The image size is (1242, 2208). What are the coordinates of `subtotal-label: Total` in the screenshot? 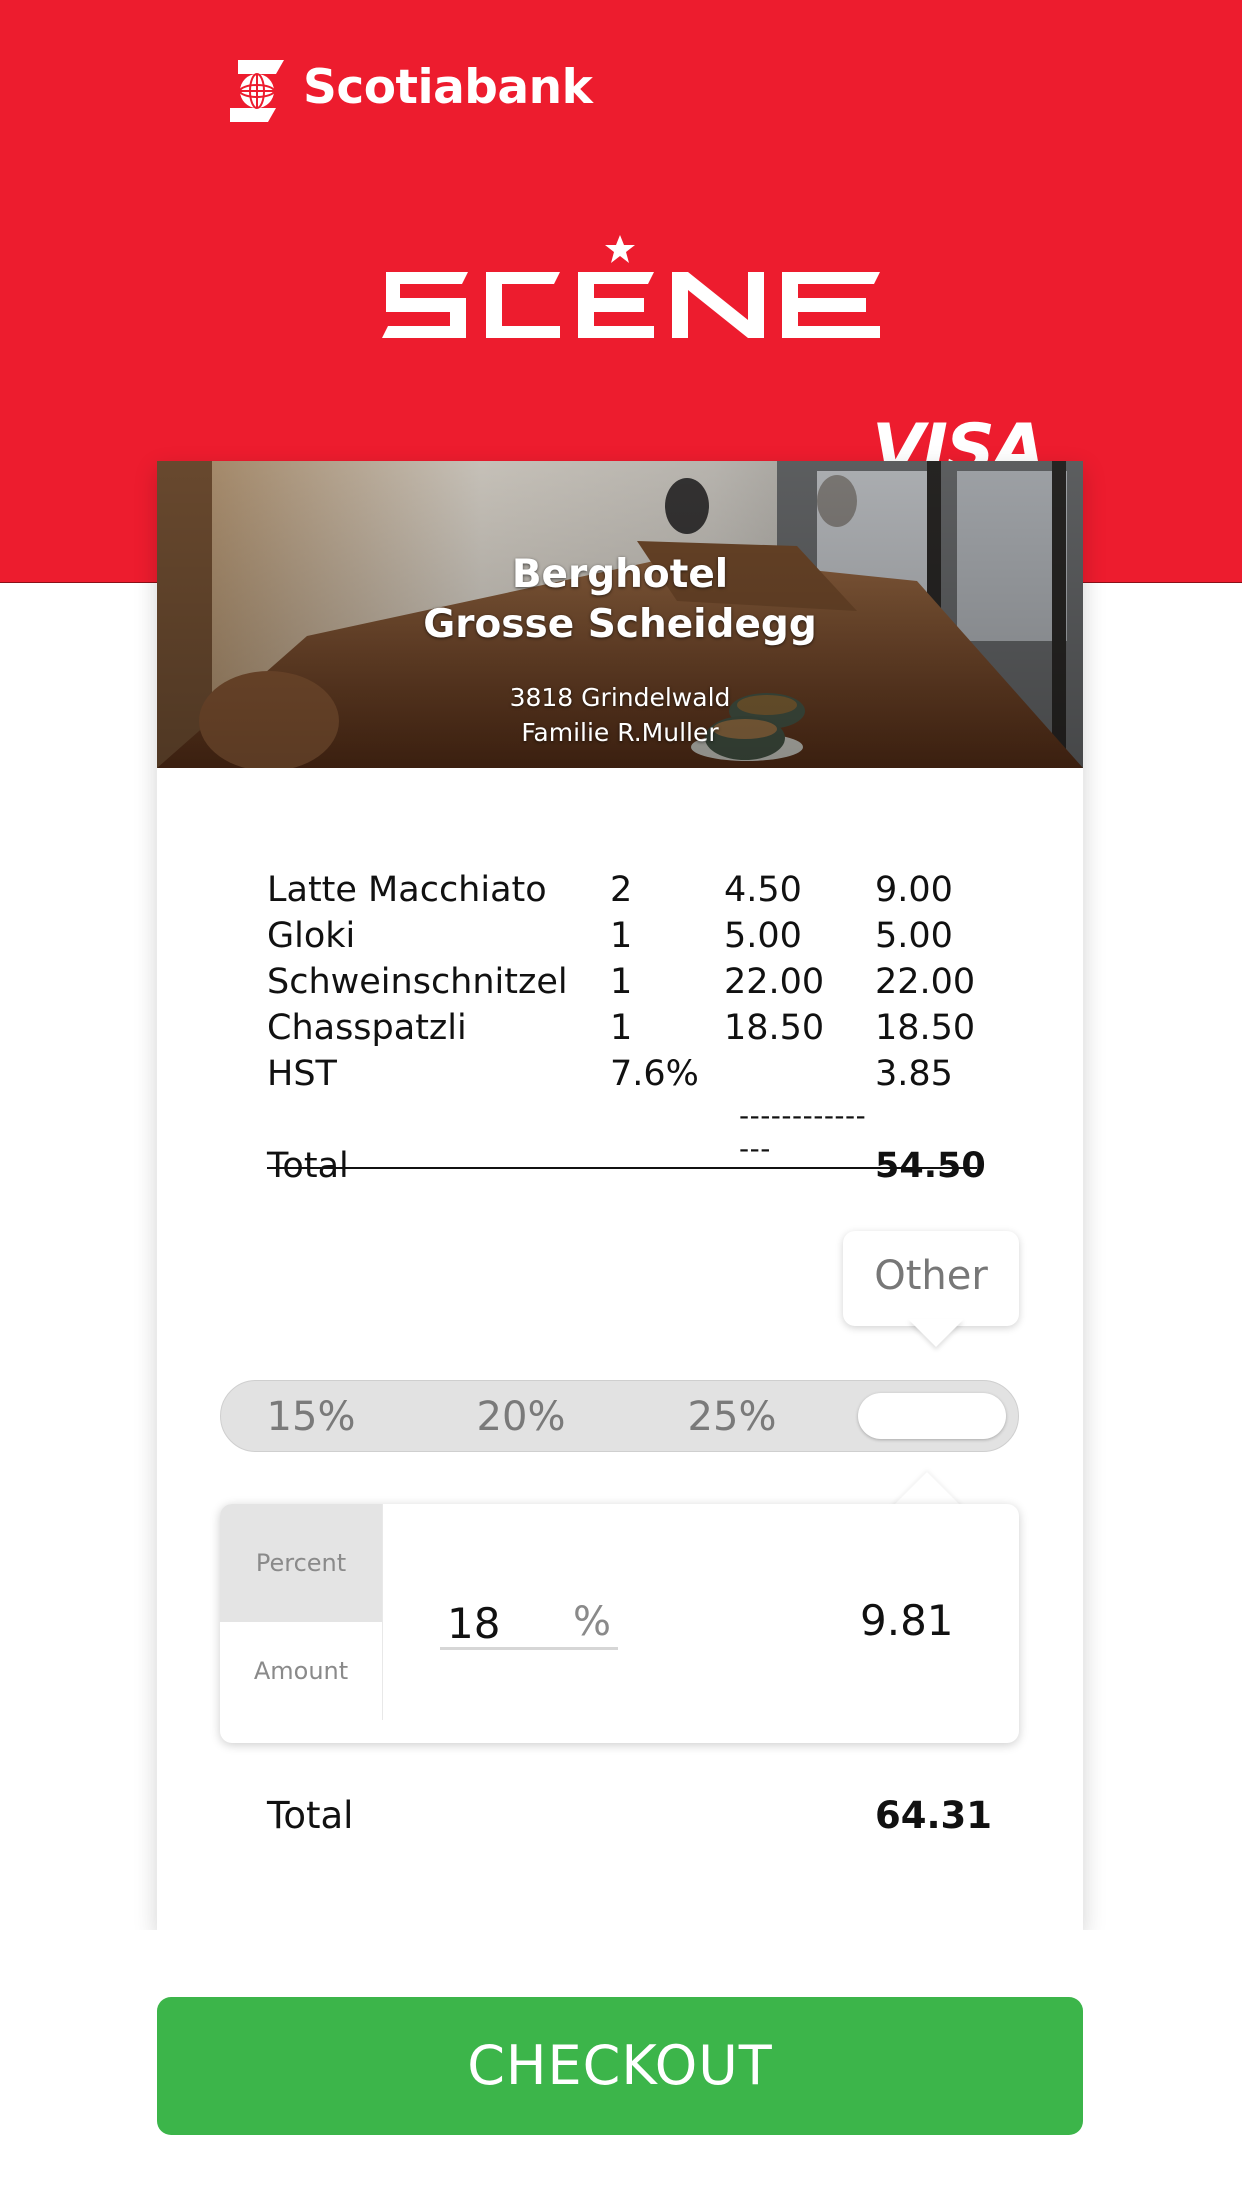 It's located at (308, 1166).